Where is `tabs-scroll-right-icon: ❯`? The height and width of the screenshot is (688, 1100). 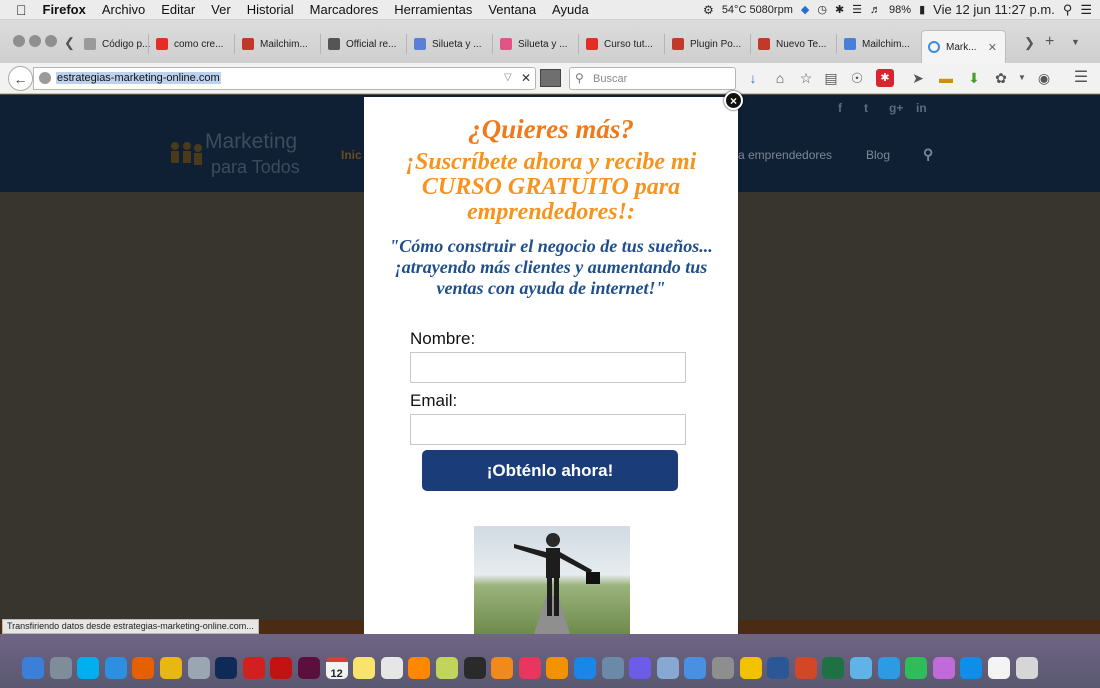
tabs-scroll-right-icon: ❯ is located at coordinates (1029, 43).